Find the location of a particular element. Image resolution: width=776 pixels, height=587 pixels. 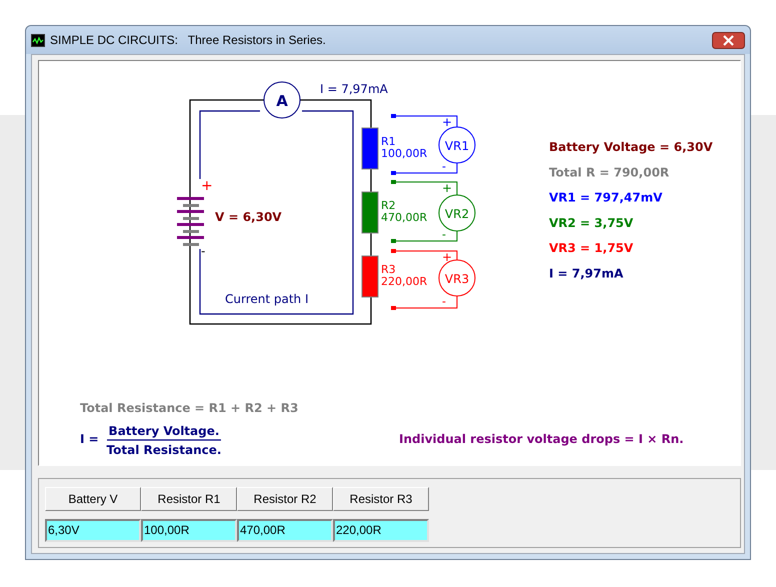

result-reading: Battery Voltage = 6,30V is located at coordinates (631, 147).